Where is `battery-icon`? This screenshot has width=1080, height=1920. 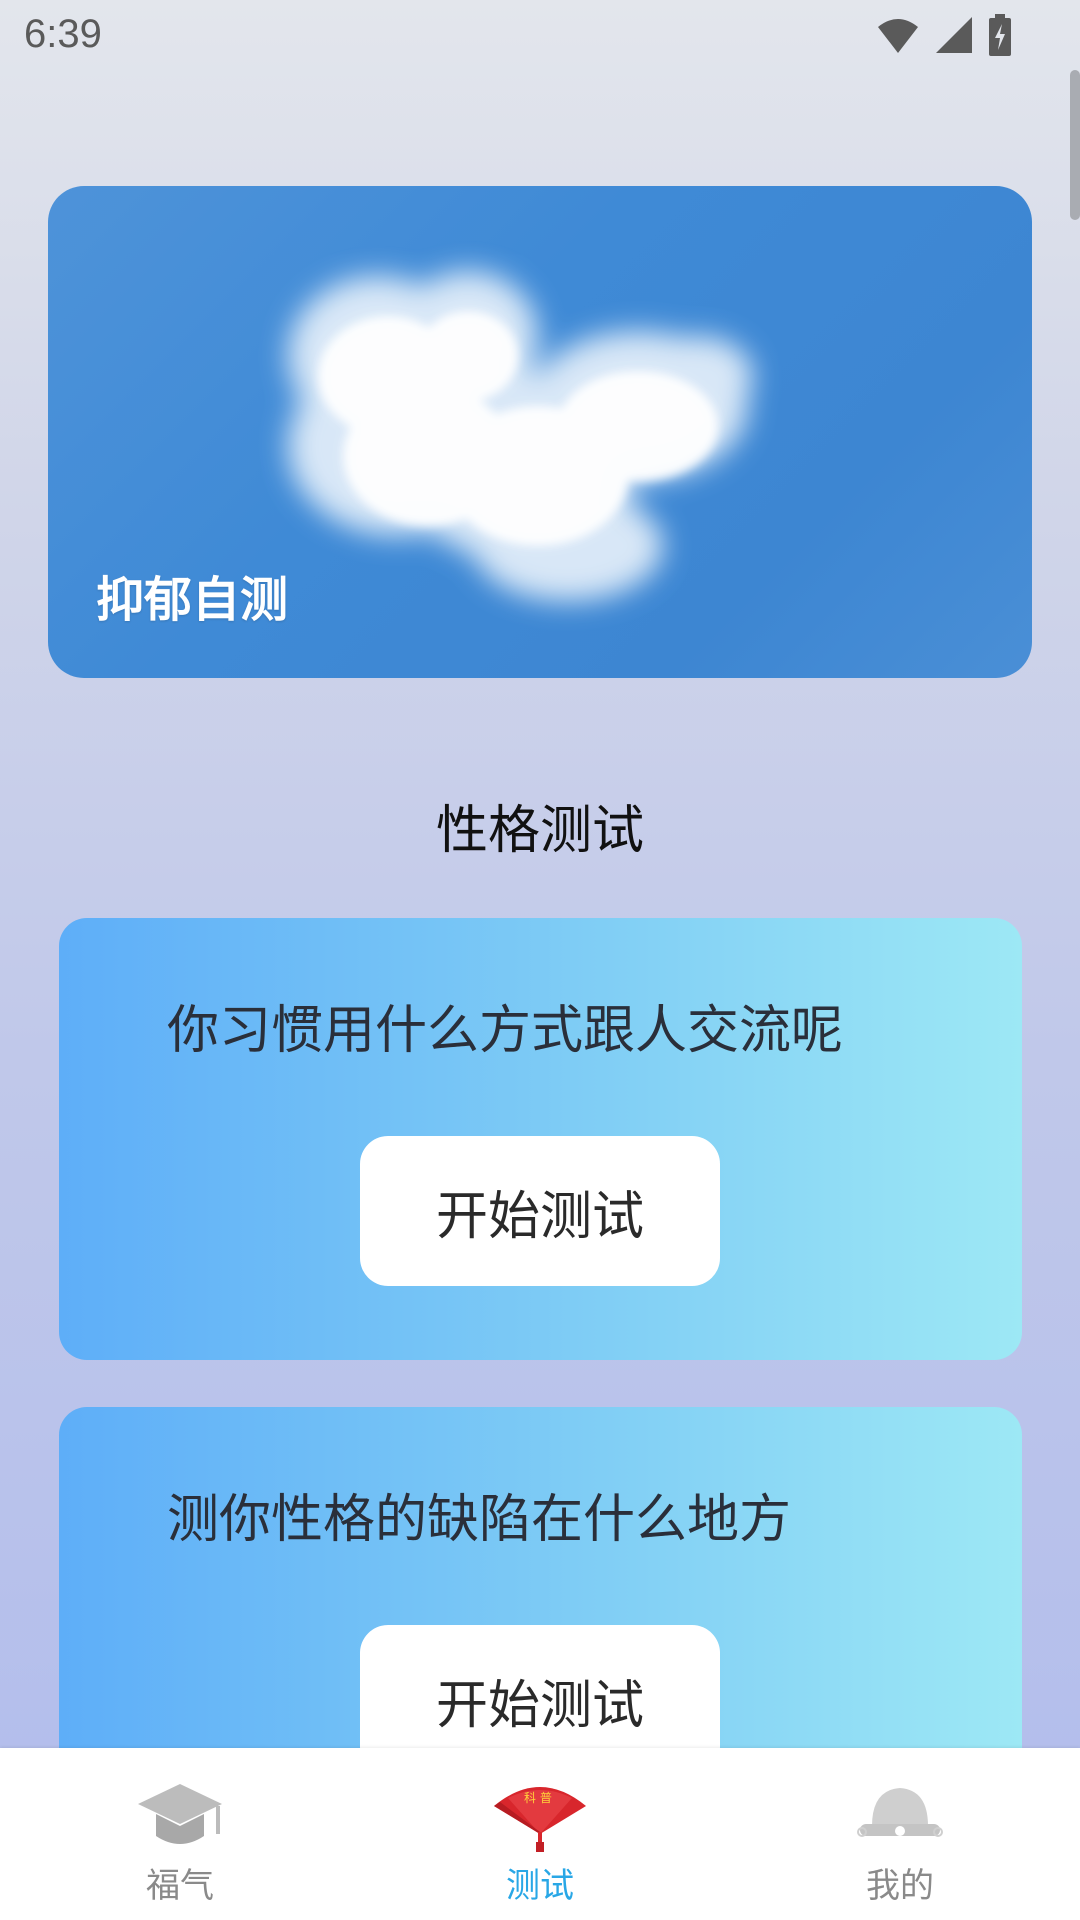
battery-icon is located at coordinates (1000, 35).